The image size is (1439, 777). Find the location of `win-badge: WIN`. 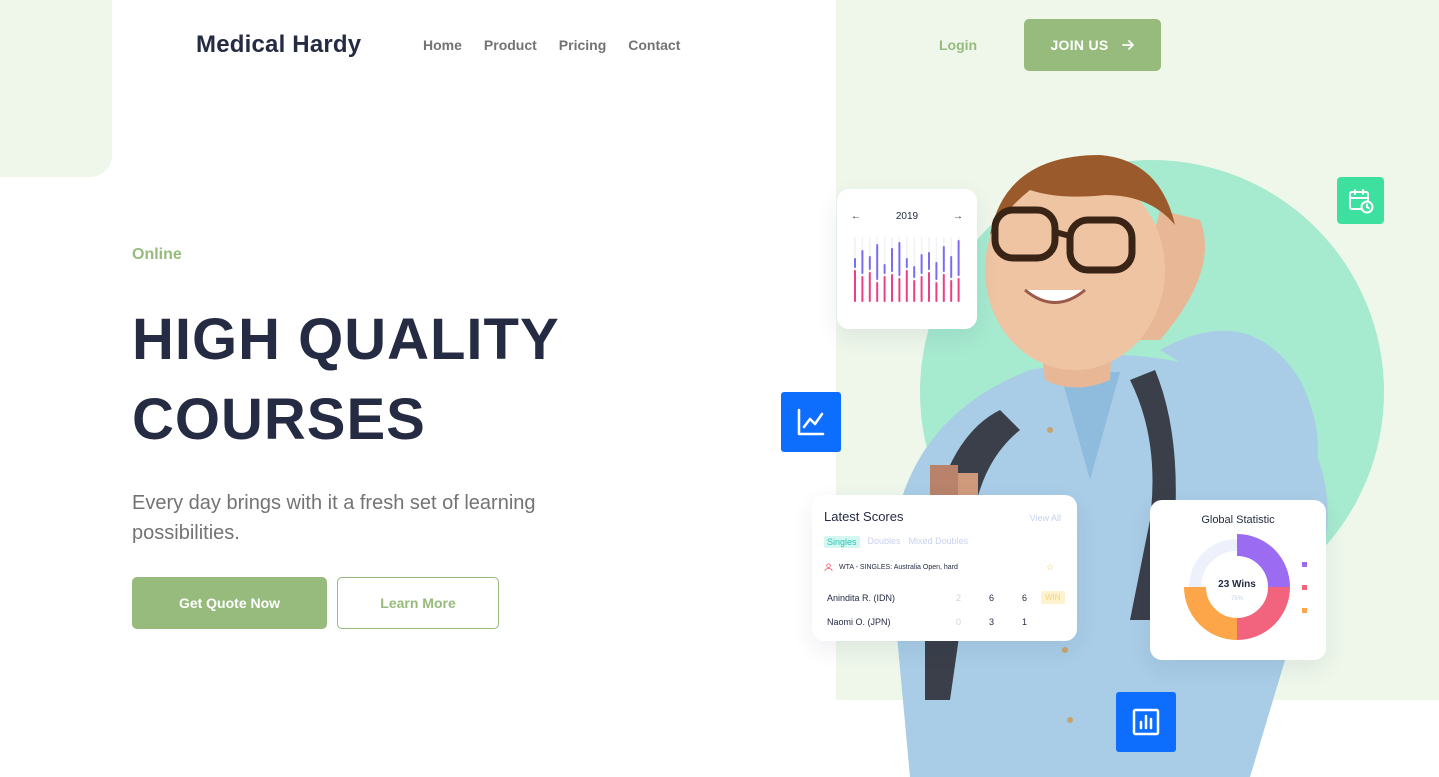

win-badge: WIN is located at coordinates (1053, 597).